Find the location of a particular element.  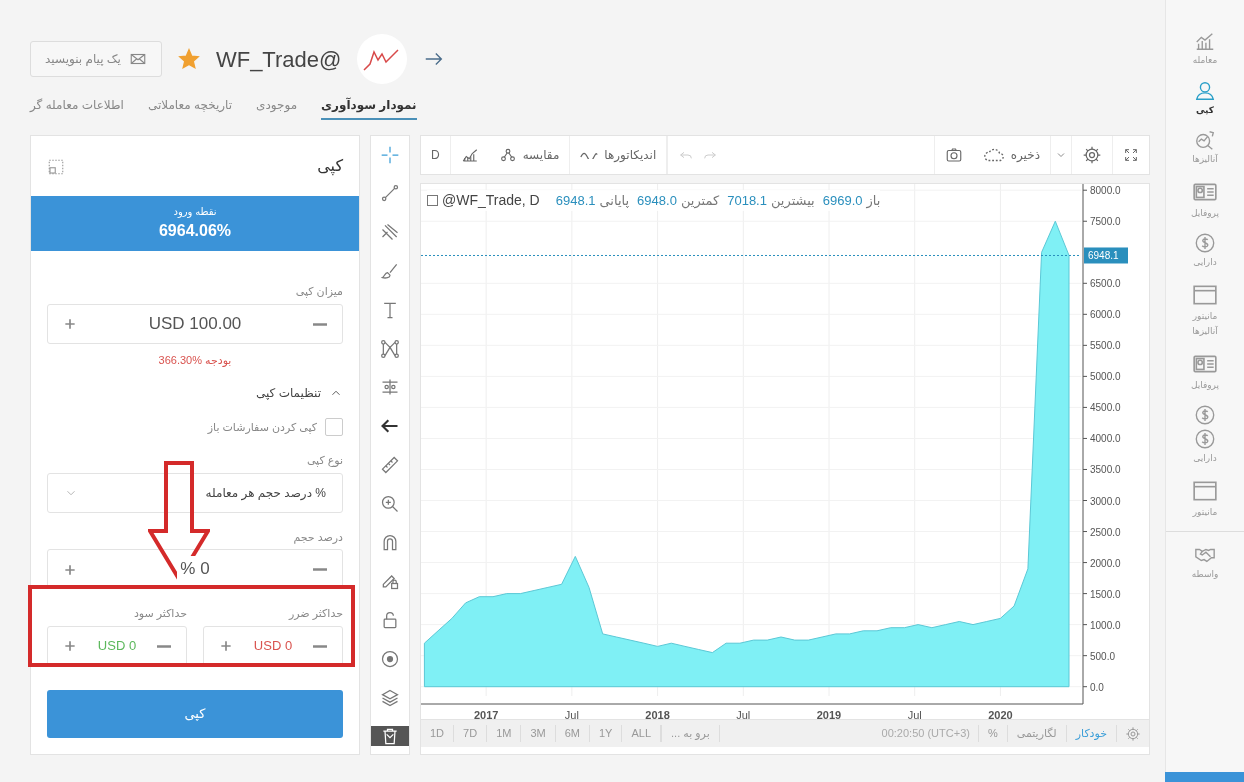

time-text: 00:20:50 (UTC+3) is located at coordinates (925, 734).